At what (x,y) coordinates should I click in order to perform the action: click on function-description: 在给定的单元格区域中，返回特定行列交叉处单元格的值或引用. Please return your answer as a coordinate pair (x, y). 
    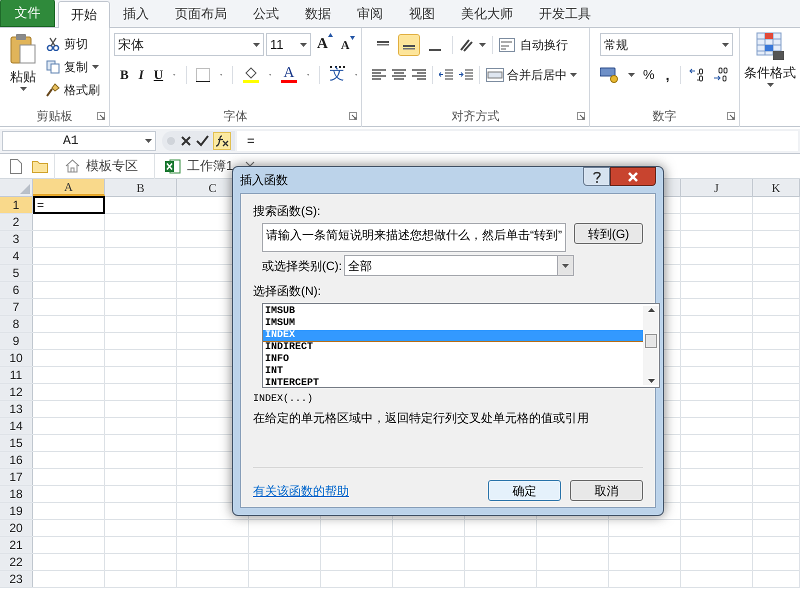
    Looking at the image, I should click on (421, 418).